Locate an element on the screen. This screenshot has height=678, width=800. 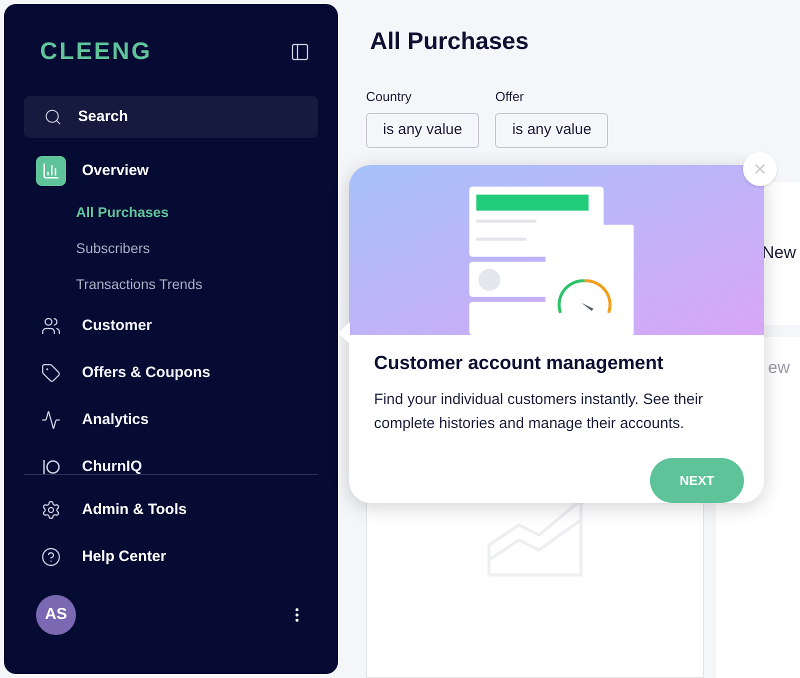
nav-item: Analytics is located at coordinates (177, 420).